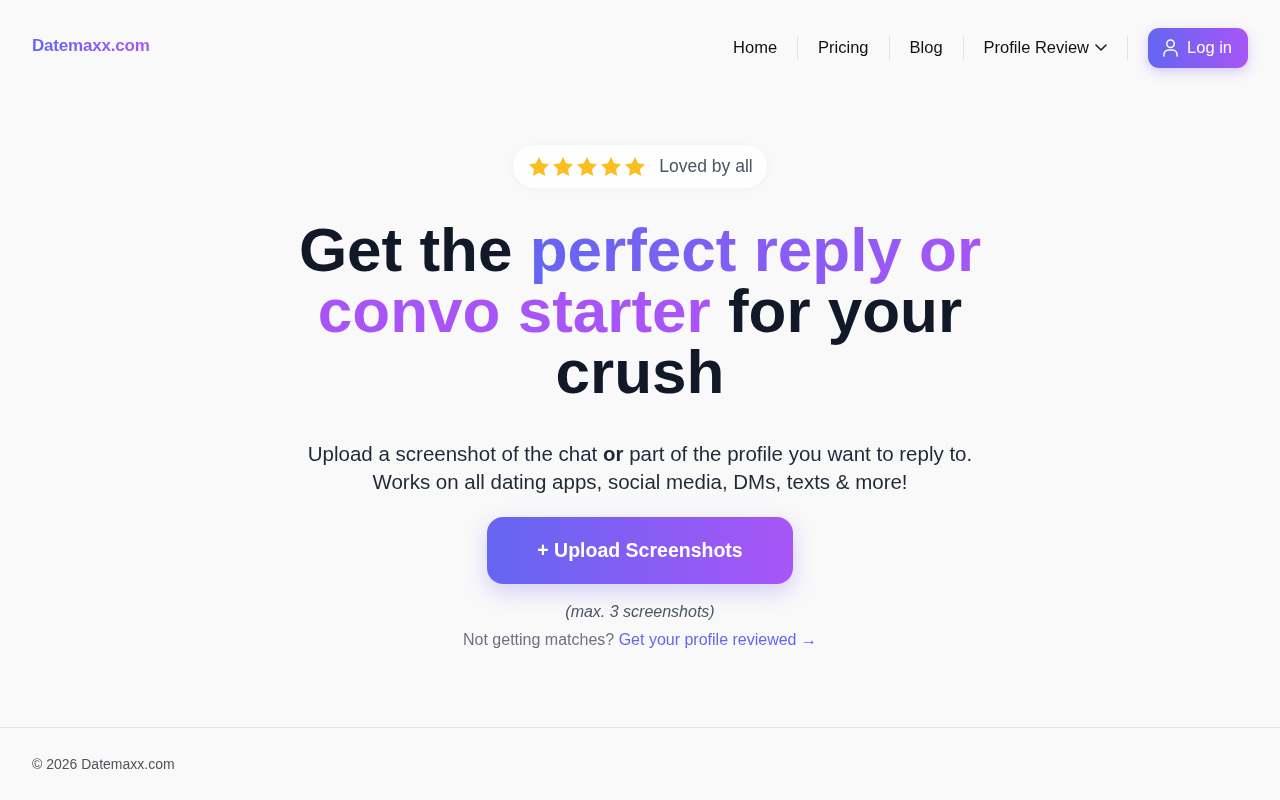 This screenshot has height=800, width=1280. Describe the element at coordinates (926, 47) in the screenshot. I see `nav-link: Blog` at that location.